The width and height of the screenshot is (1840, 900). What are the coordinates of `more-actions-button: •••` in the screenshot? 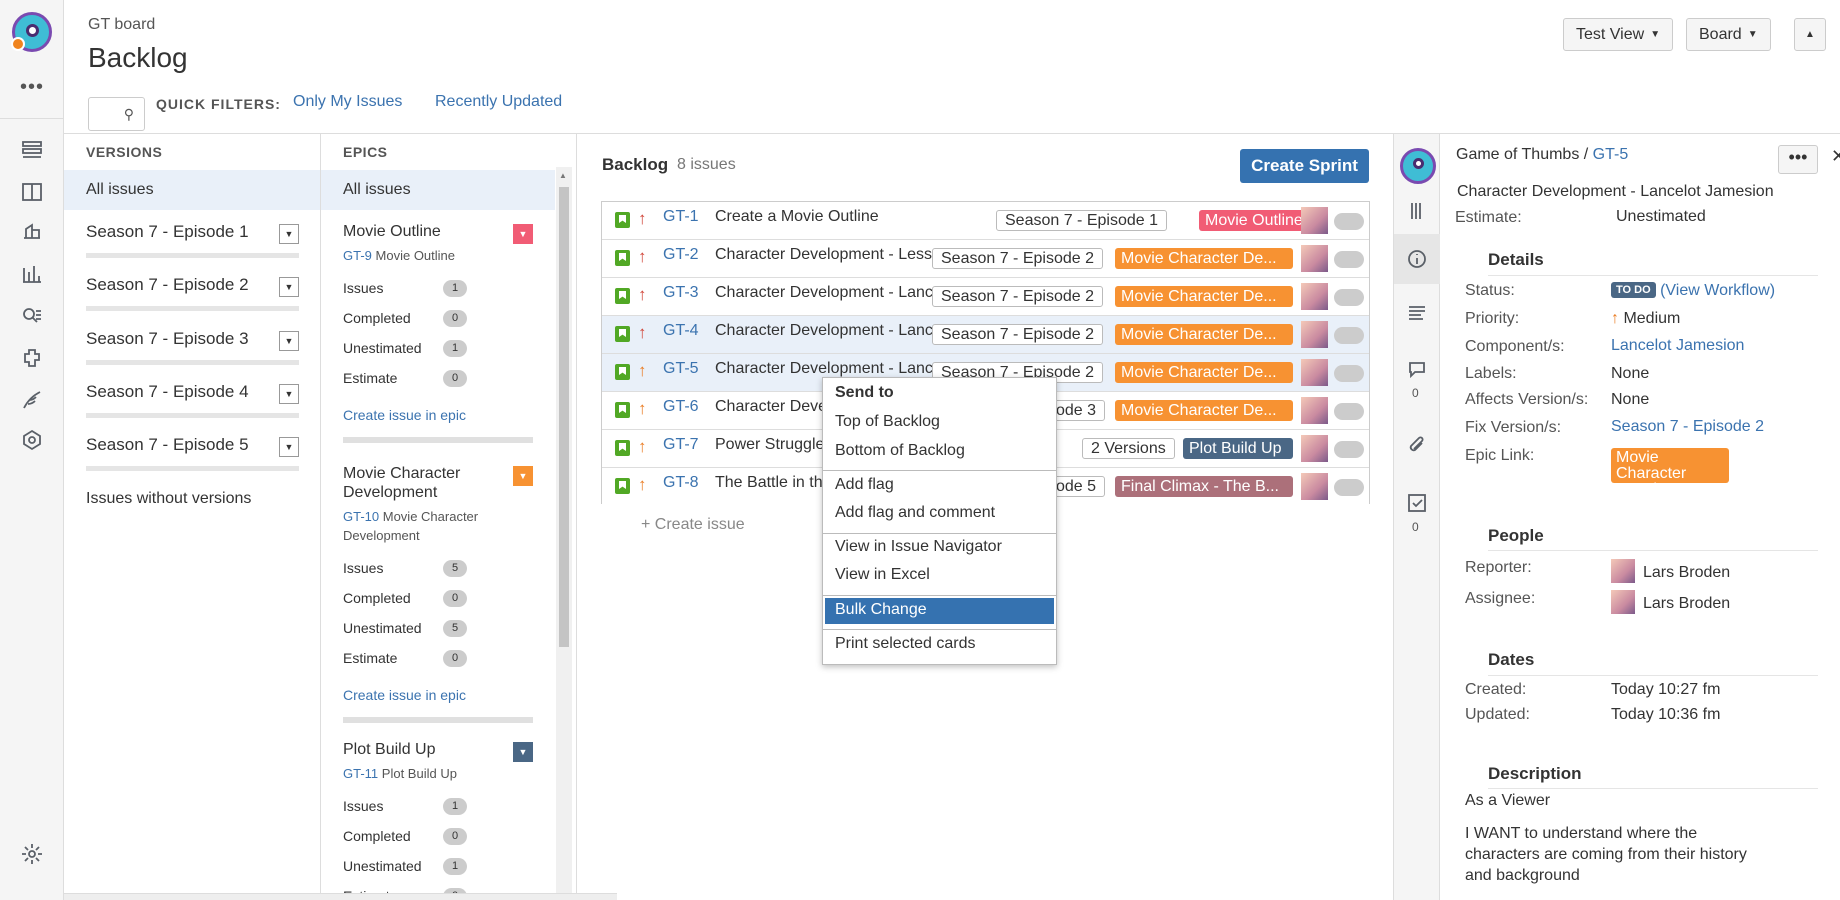 It's located at (1798, 159).